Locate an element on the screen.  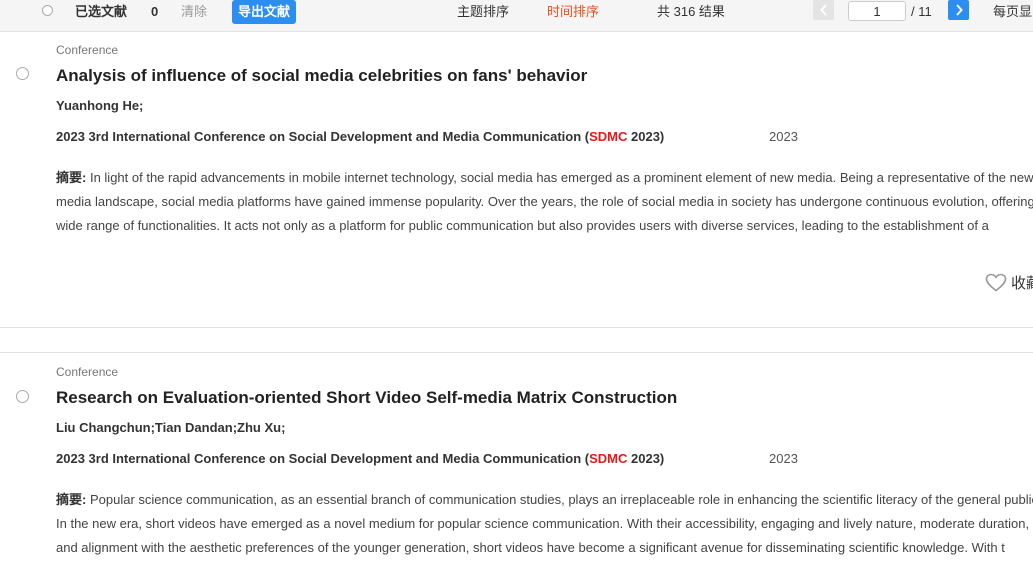
export-button: 导出文献 is located at coordinates (264, 12).